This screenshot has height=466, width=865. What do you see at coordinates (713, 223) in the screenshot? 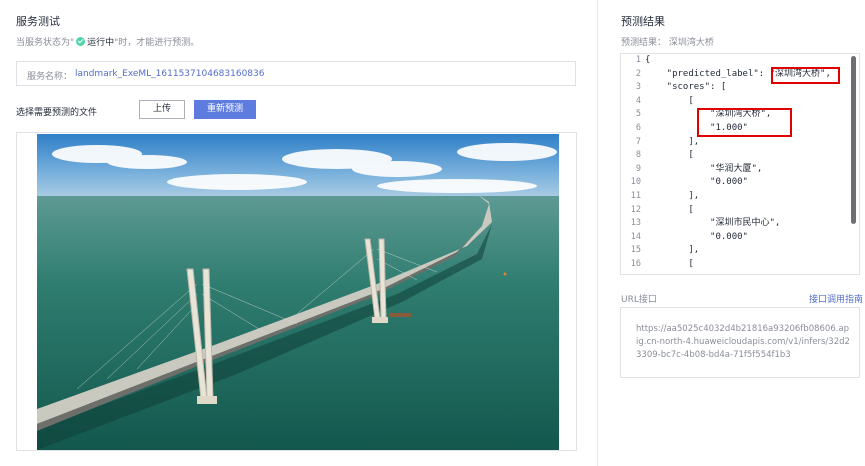
I see `code-line: "深圳市民中心",` at bounding box center [713, 223].